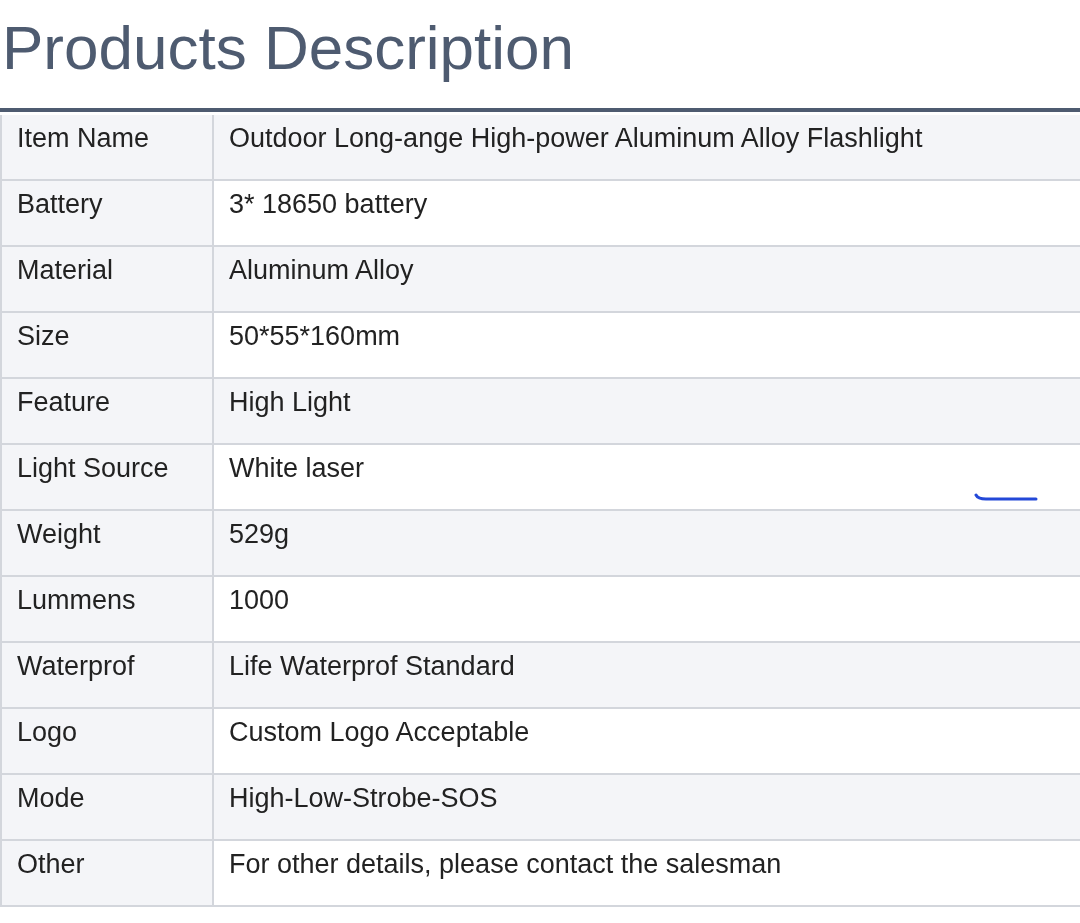 The height and width of the screenshot is (923, 1080). What do you see at coordinates (647, 676) in the screenshot?
I see `value-cell: Life Waterprof Standard` at bounding box center [647, 676].